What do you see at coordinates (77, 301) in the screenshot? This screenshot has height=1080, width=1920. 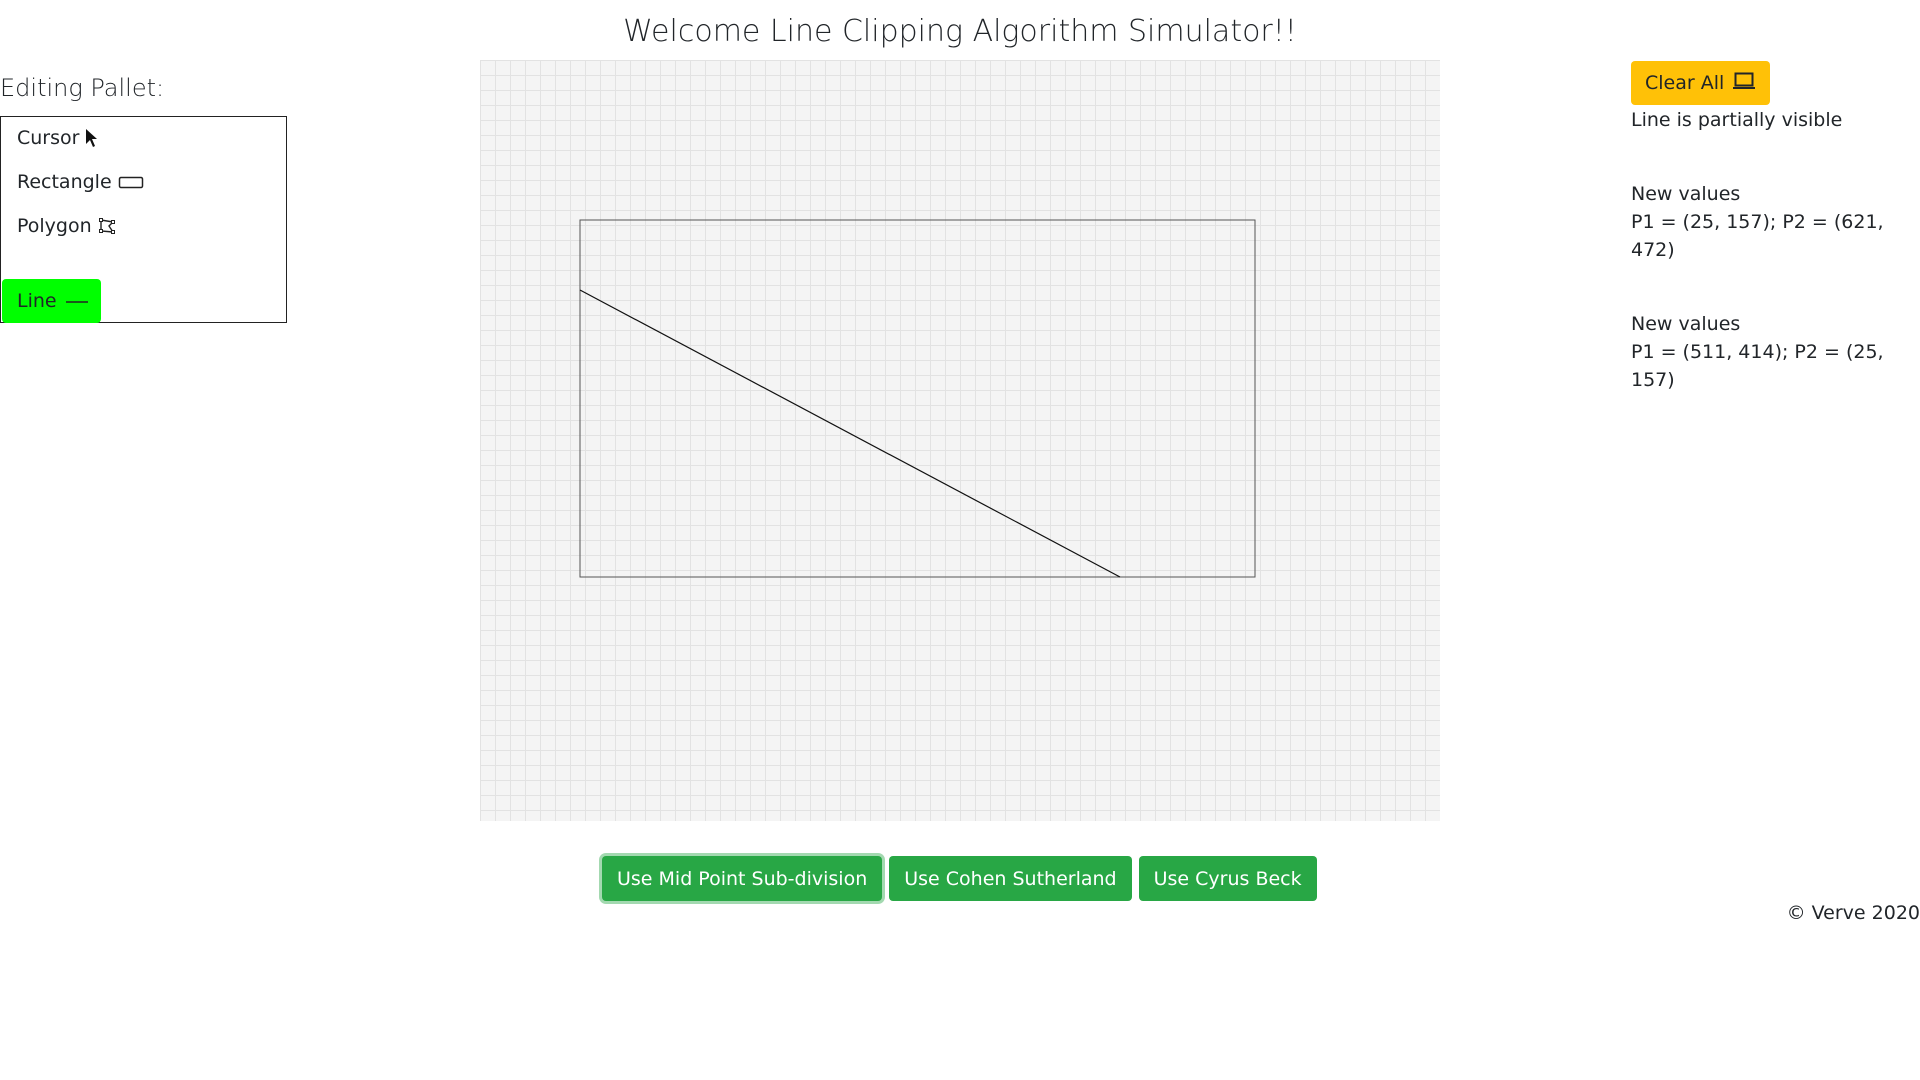 I see `line-icon` at bounding box center [77, 301].